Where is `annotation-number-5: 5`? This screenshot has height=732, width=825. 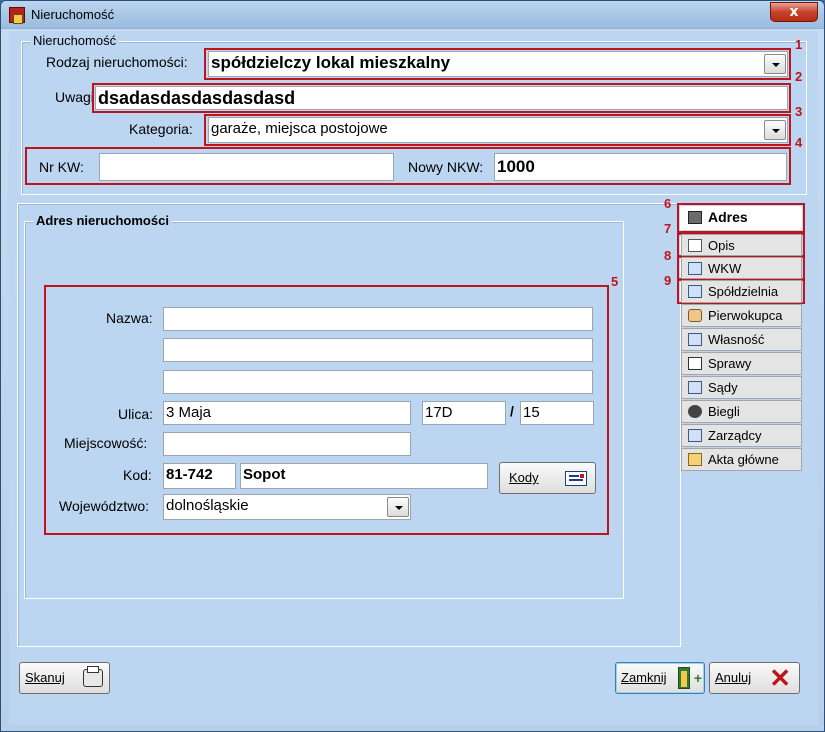
annotation-number-5: 5 is located at coordinates (615, 281).